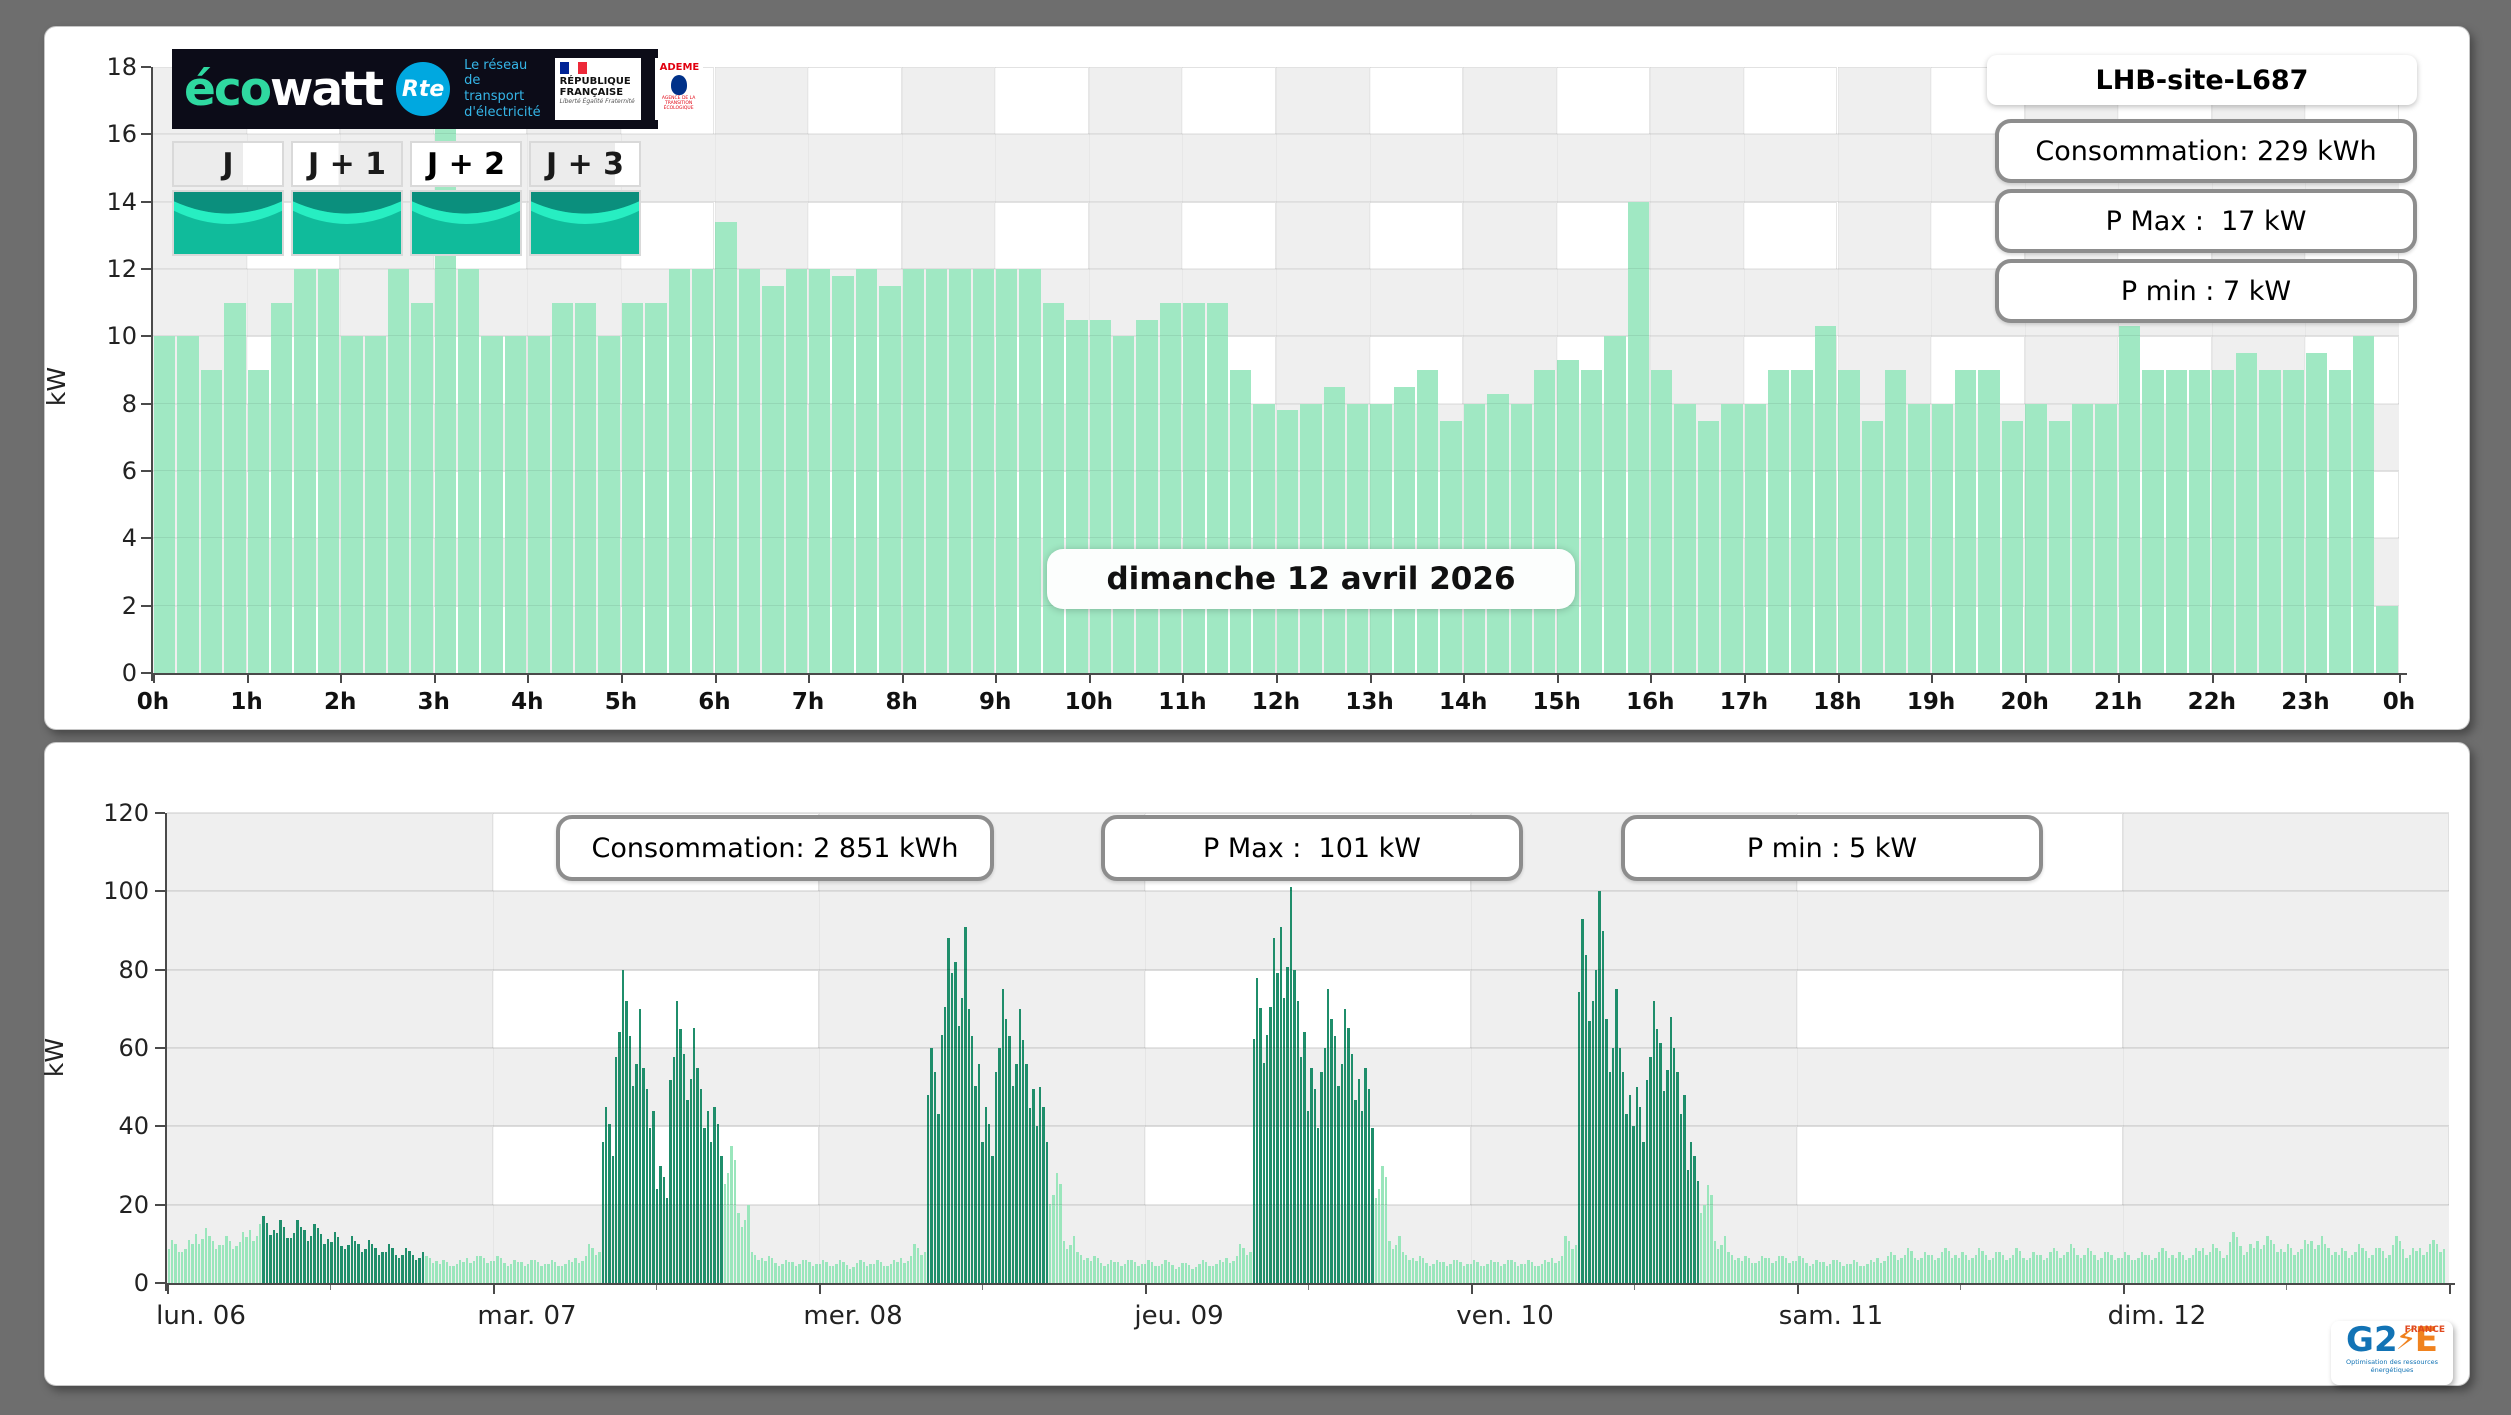 The image size is (2511, 1415). I want to click on y-axis-line, so click(166, 1052).